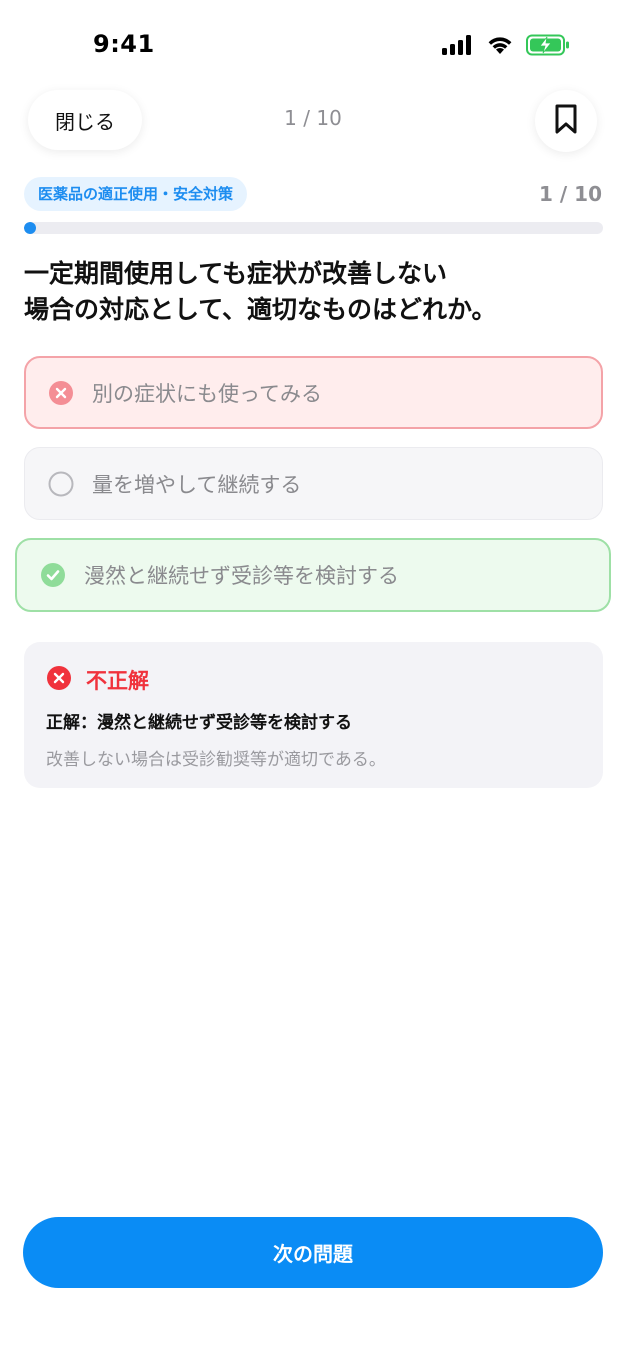  Describe the element at coordinates (61, 484) in the screenshot. I see `empty-circle-icon` at that location.